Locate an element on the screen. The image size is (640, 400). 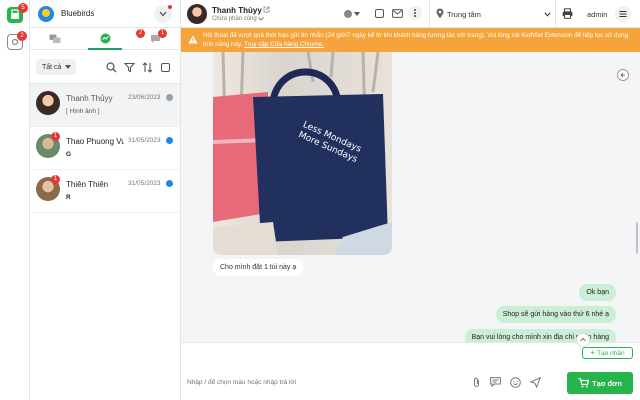
conversation-date: 23/06/2023 is located at coordinates (144, 97).